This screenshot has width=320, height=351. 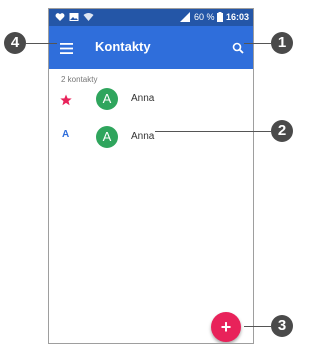 I want to click on list-item: A Anna, so click(x=151, y=101).